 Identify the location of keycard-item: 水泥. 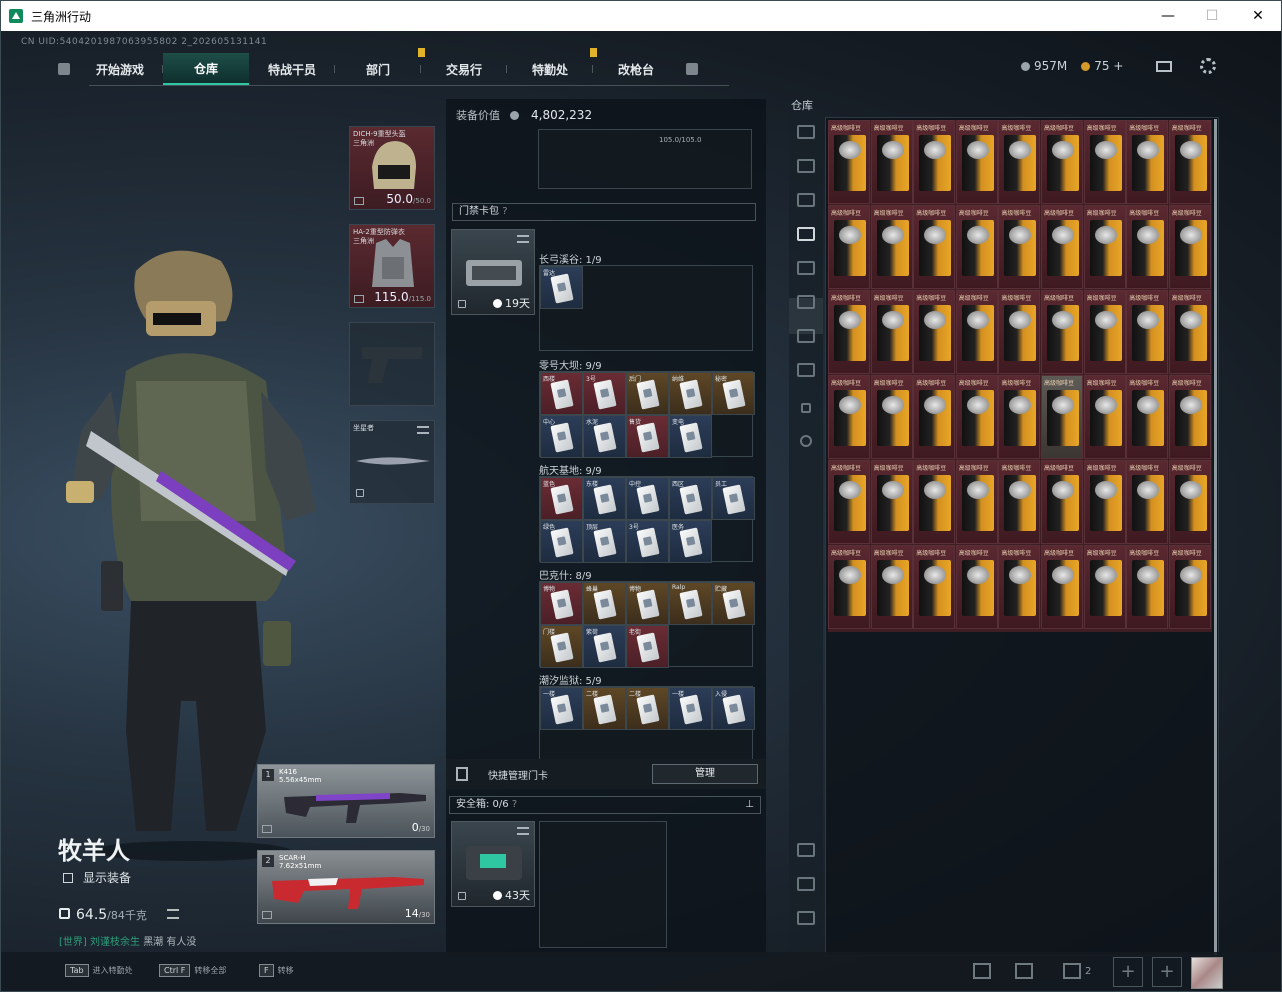
(604, 436).